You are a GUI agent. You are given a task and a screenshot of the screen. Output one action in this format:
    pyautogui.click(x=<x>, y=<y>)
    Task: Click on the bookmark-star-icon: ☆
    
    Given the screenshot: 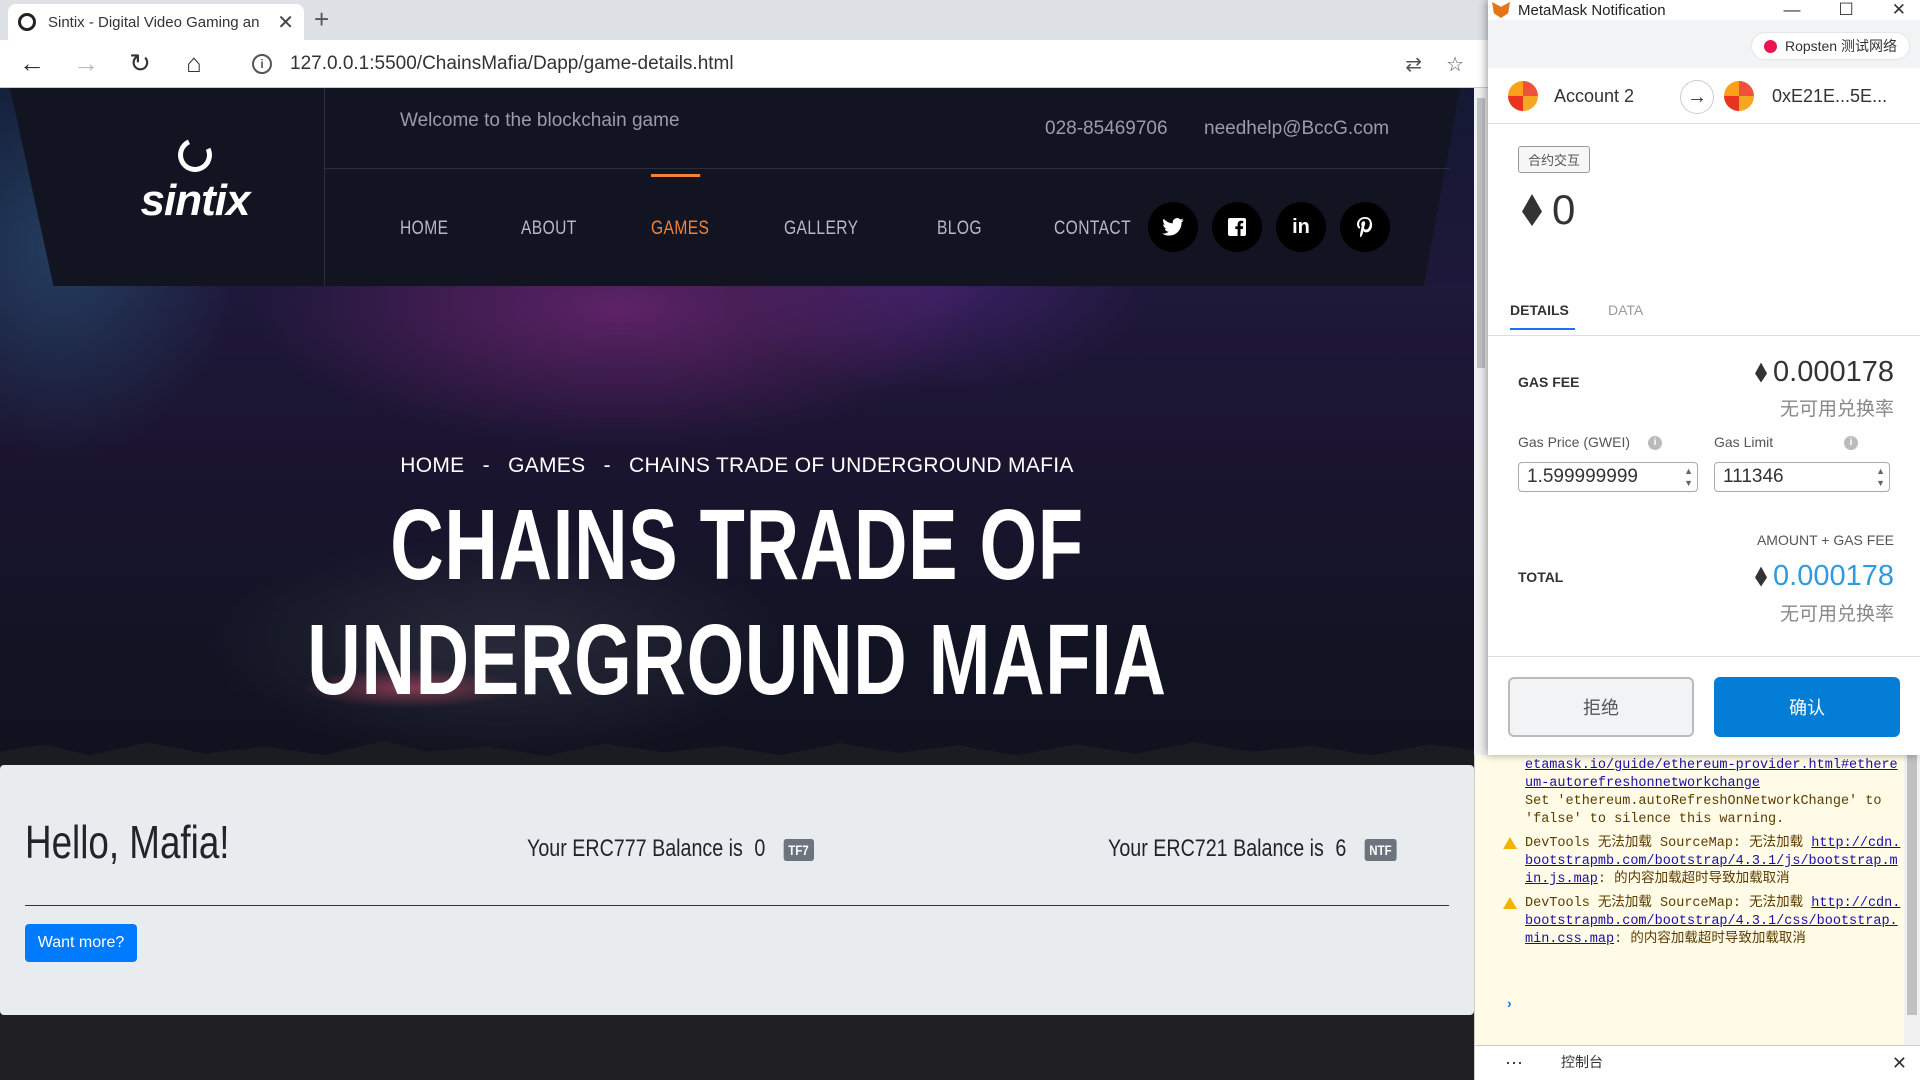 What is the action you would take?
    pyautogui.click(x=1455, y=64)
    